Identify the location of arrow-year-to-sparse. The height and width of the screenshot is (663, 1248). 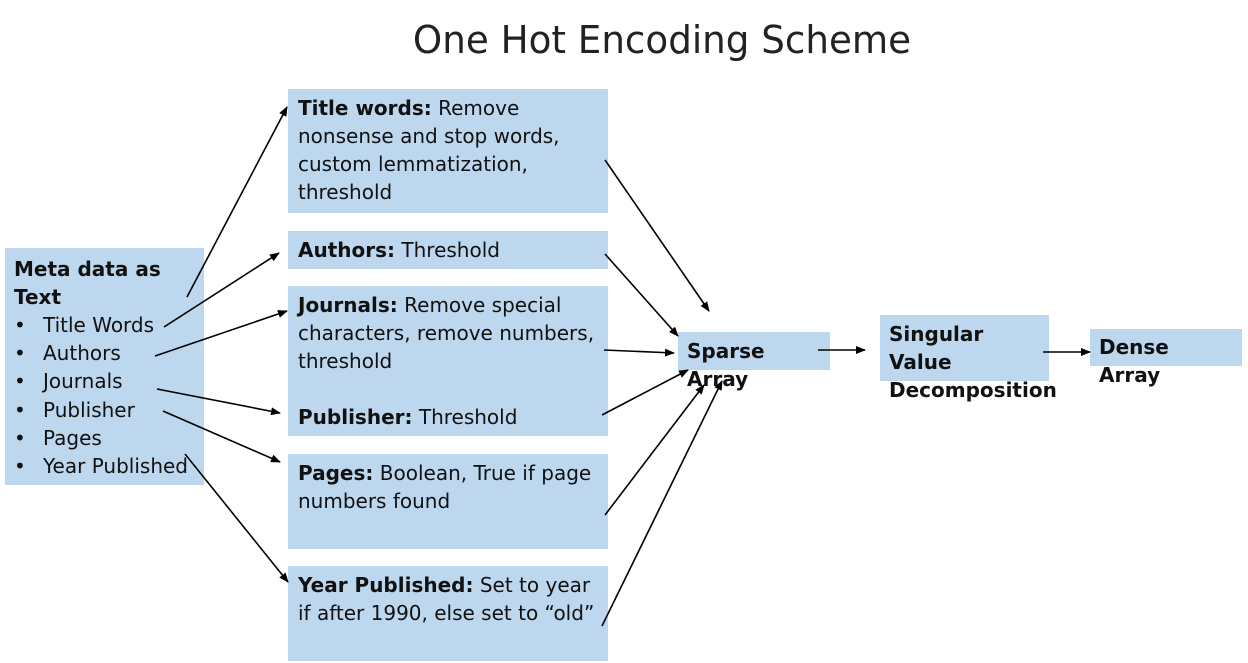
(662, 503).